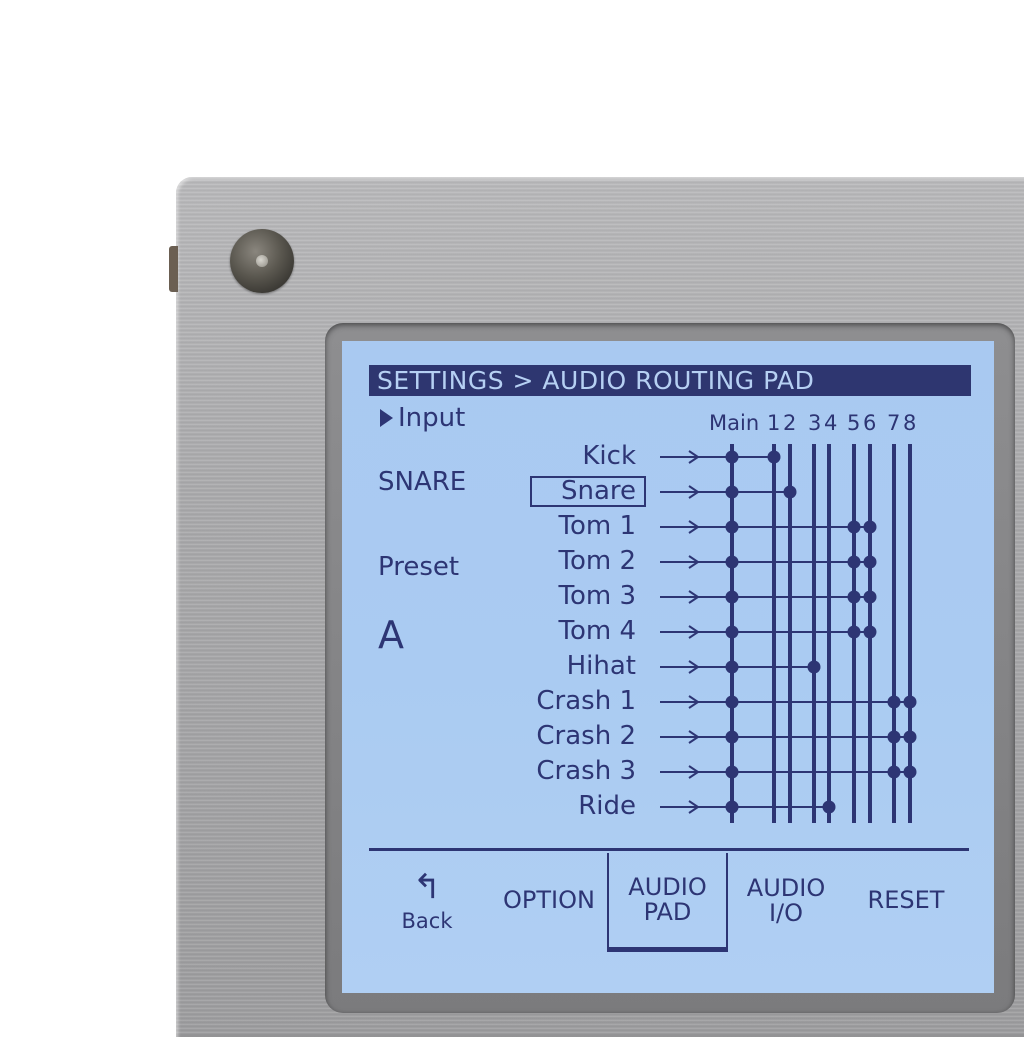 Image resolution: width=1024 pixels, height=1037 pixels. What do you see at coordinates (427, 886) in the screenshot?
I see `back-arrow-icon: ↰` at bounding box center [427, 886].